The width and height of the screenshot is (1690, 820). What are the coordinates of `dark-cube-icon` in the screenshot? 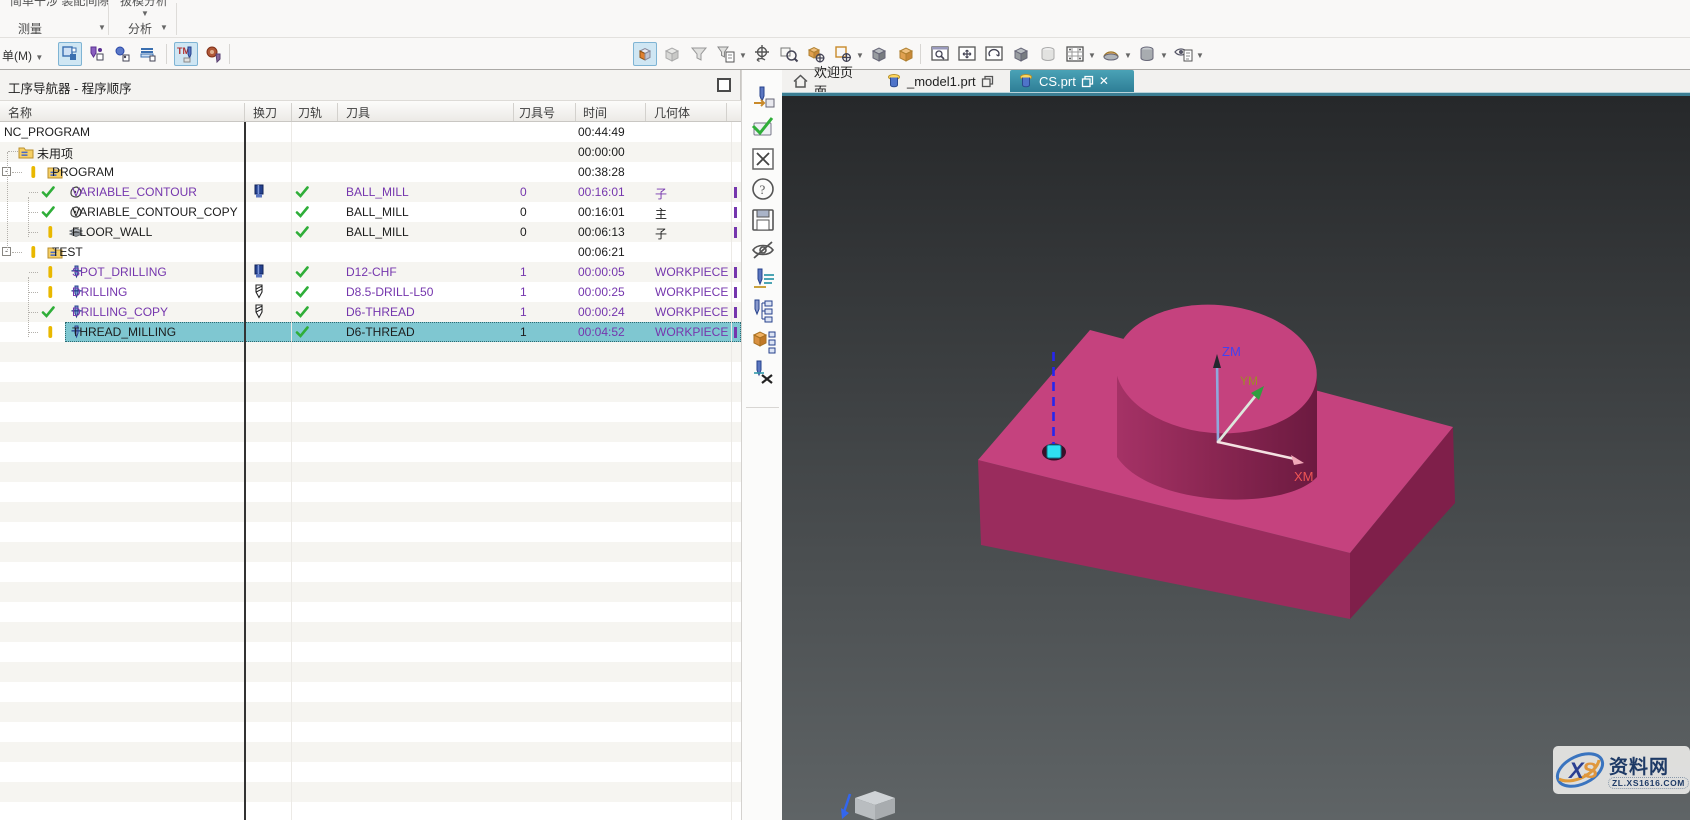 It's located at (1021, 54).